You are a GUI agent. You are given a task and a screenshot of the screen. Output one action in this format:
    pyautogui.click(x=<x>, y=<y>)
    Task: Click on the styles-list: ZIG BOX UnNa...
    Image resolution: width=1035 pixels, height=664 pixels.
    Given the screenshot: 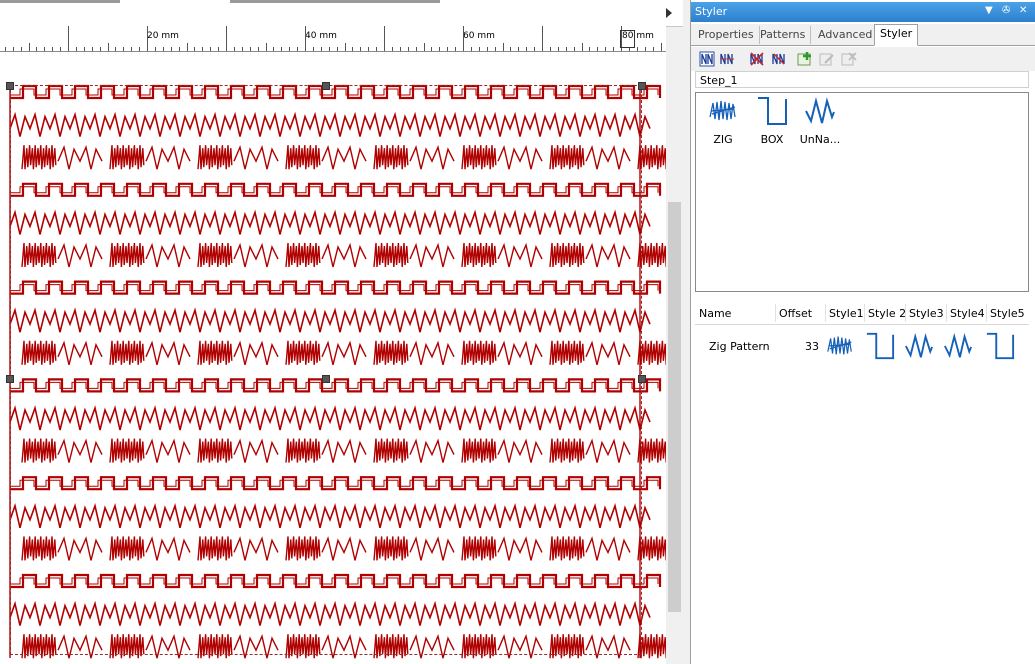 What is the action you would take?
    pyautogui.click(x=862, y=192)
    